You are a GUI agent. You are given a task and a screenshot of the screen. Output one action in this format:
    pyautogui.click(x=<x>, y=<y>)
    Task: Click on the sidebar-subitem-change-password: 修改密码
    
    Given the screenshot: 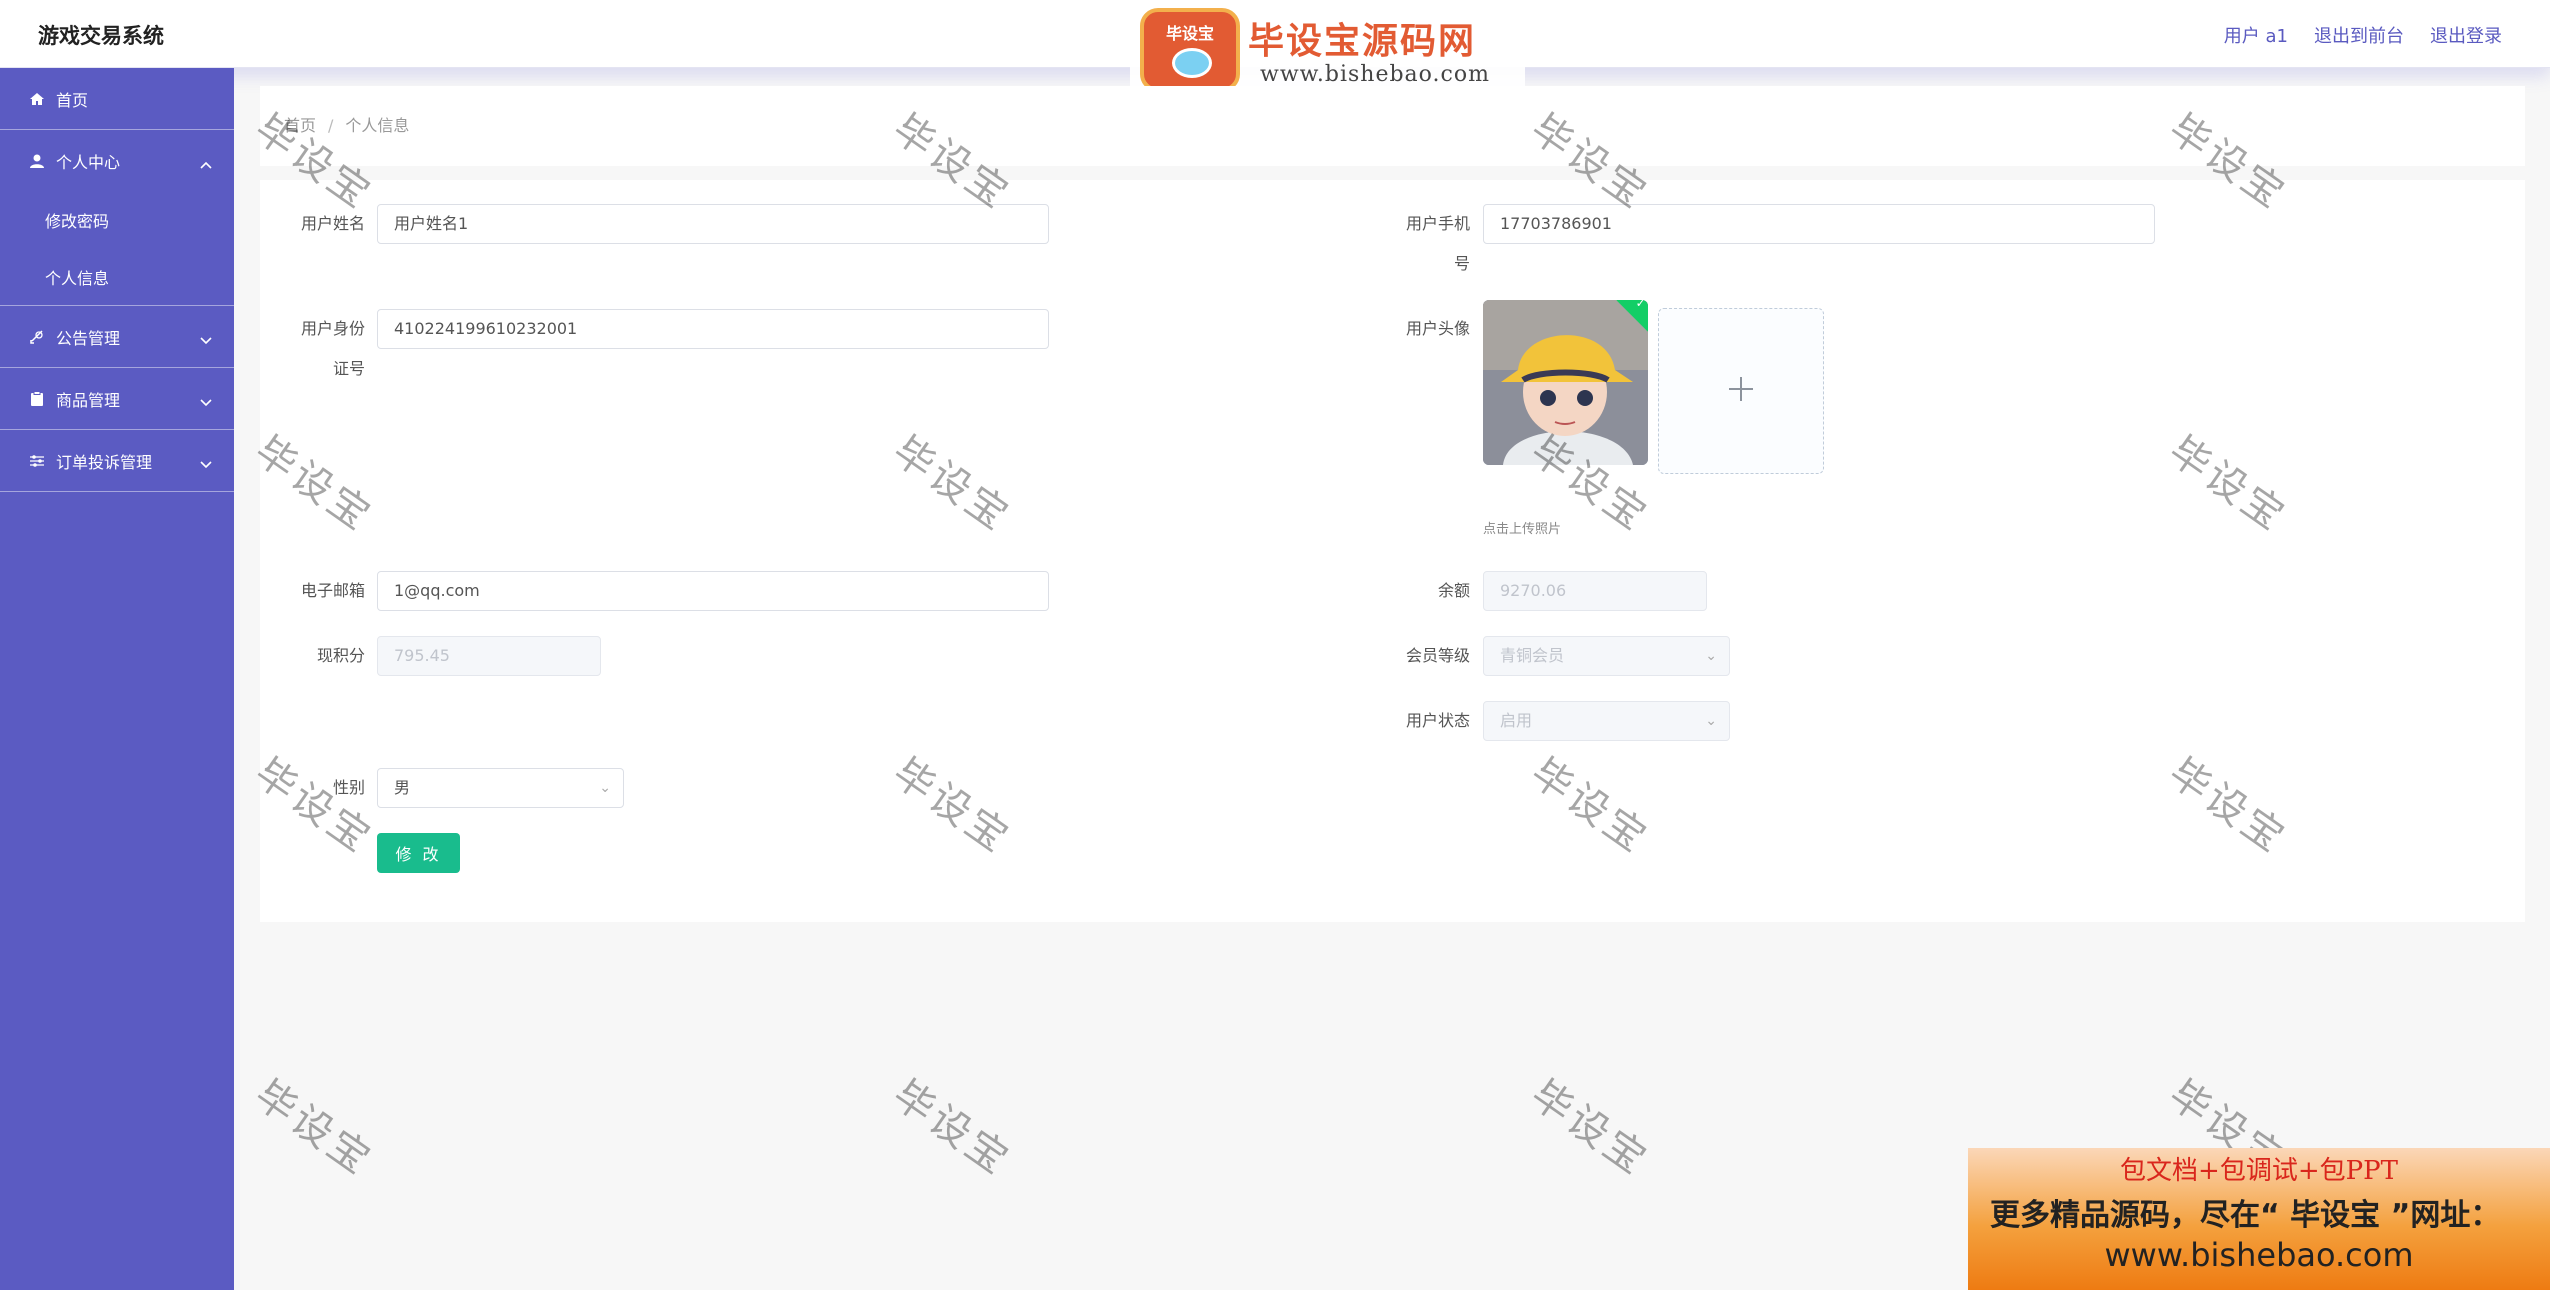 What is the action you would take?
    pyautogui.click(x=117, y=220)
    